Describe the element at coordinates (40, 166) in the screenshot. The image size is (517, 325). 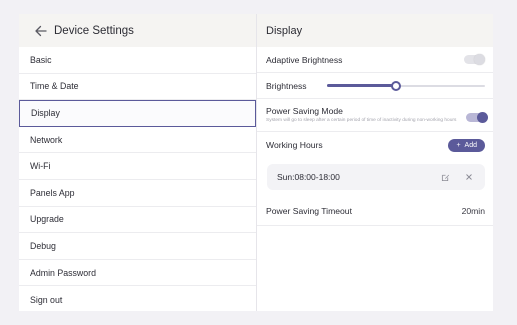
I see `sidebar-item-label: Wi-Fi` at that location.